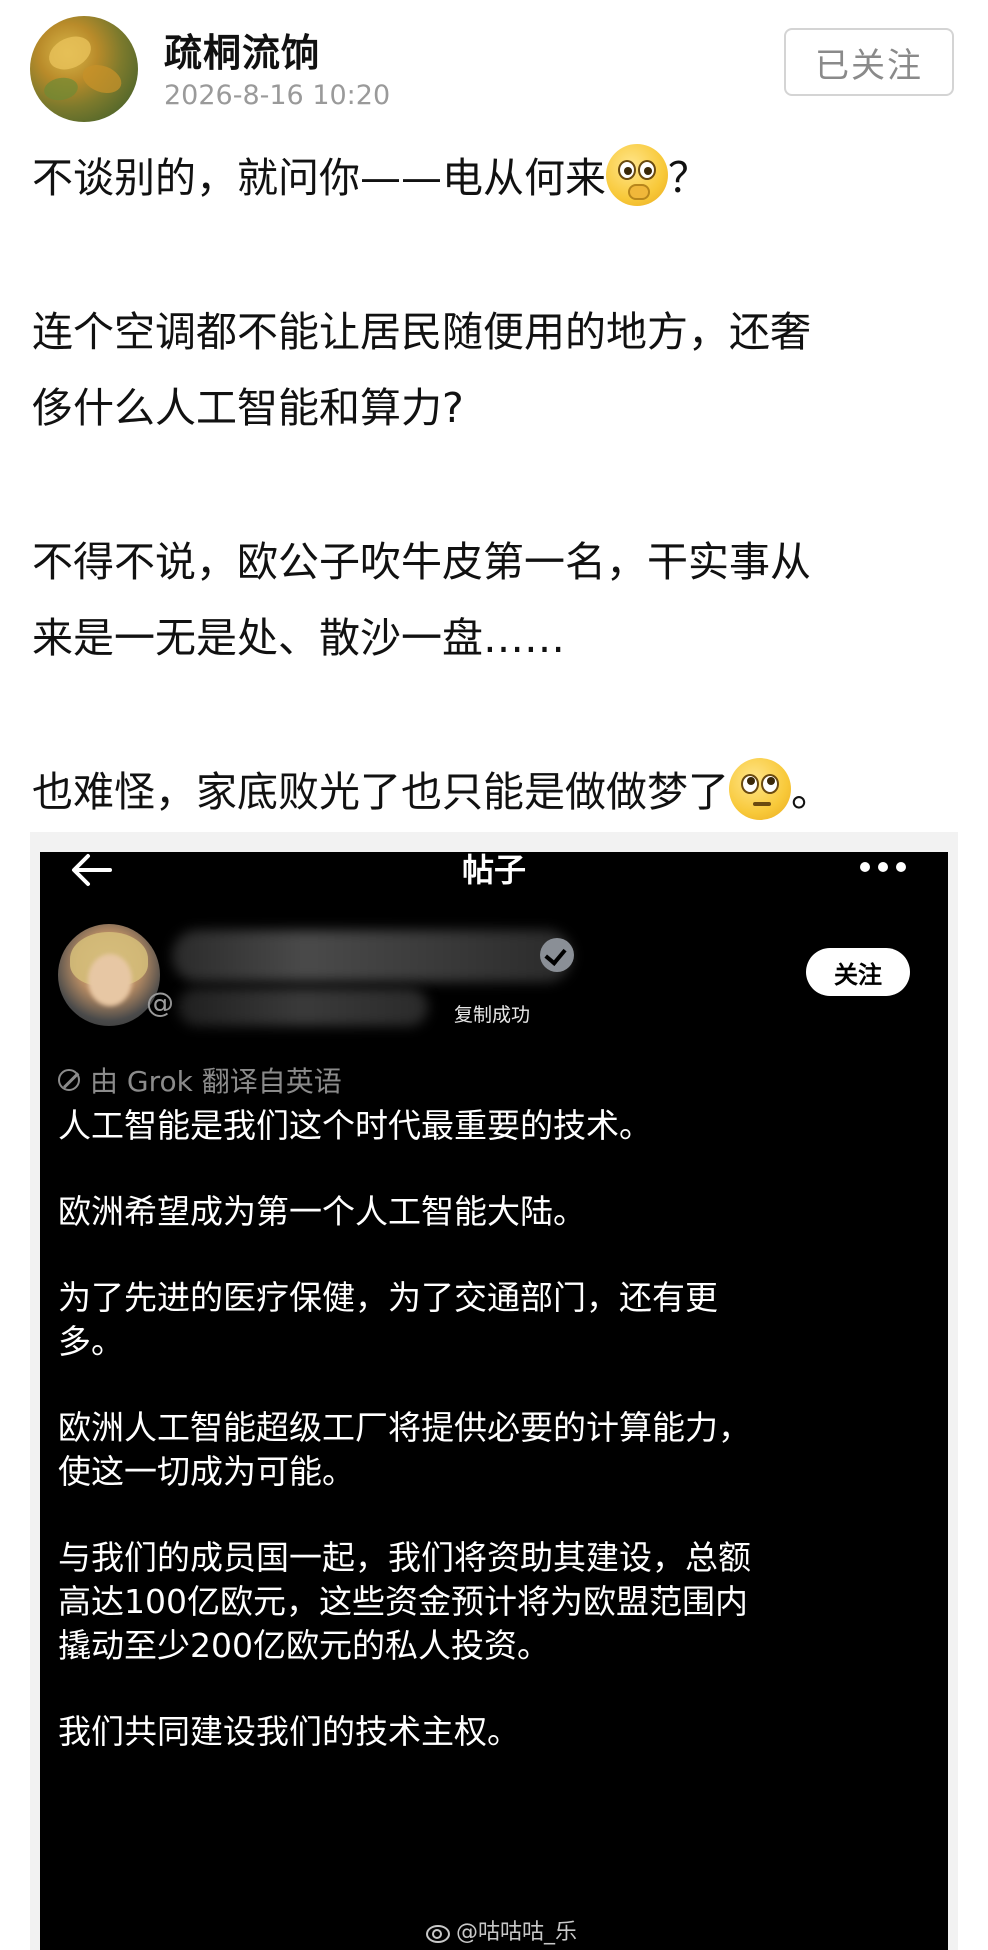 This screenshot has width=988, height=1950. What do you see at coordinates (637, 175) in the screenshot?
I see `shushing-face-icon` at bounding box center [637, 175].